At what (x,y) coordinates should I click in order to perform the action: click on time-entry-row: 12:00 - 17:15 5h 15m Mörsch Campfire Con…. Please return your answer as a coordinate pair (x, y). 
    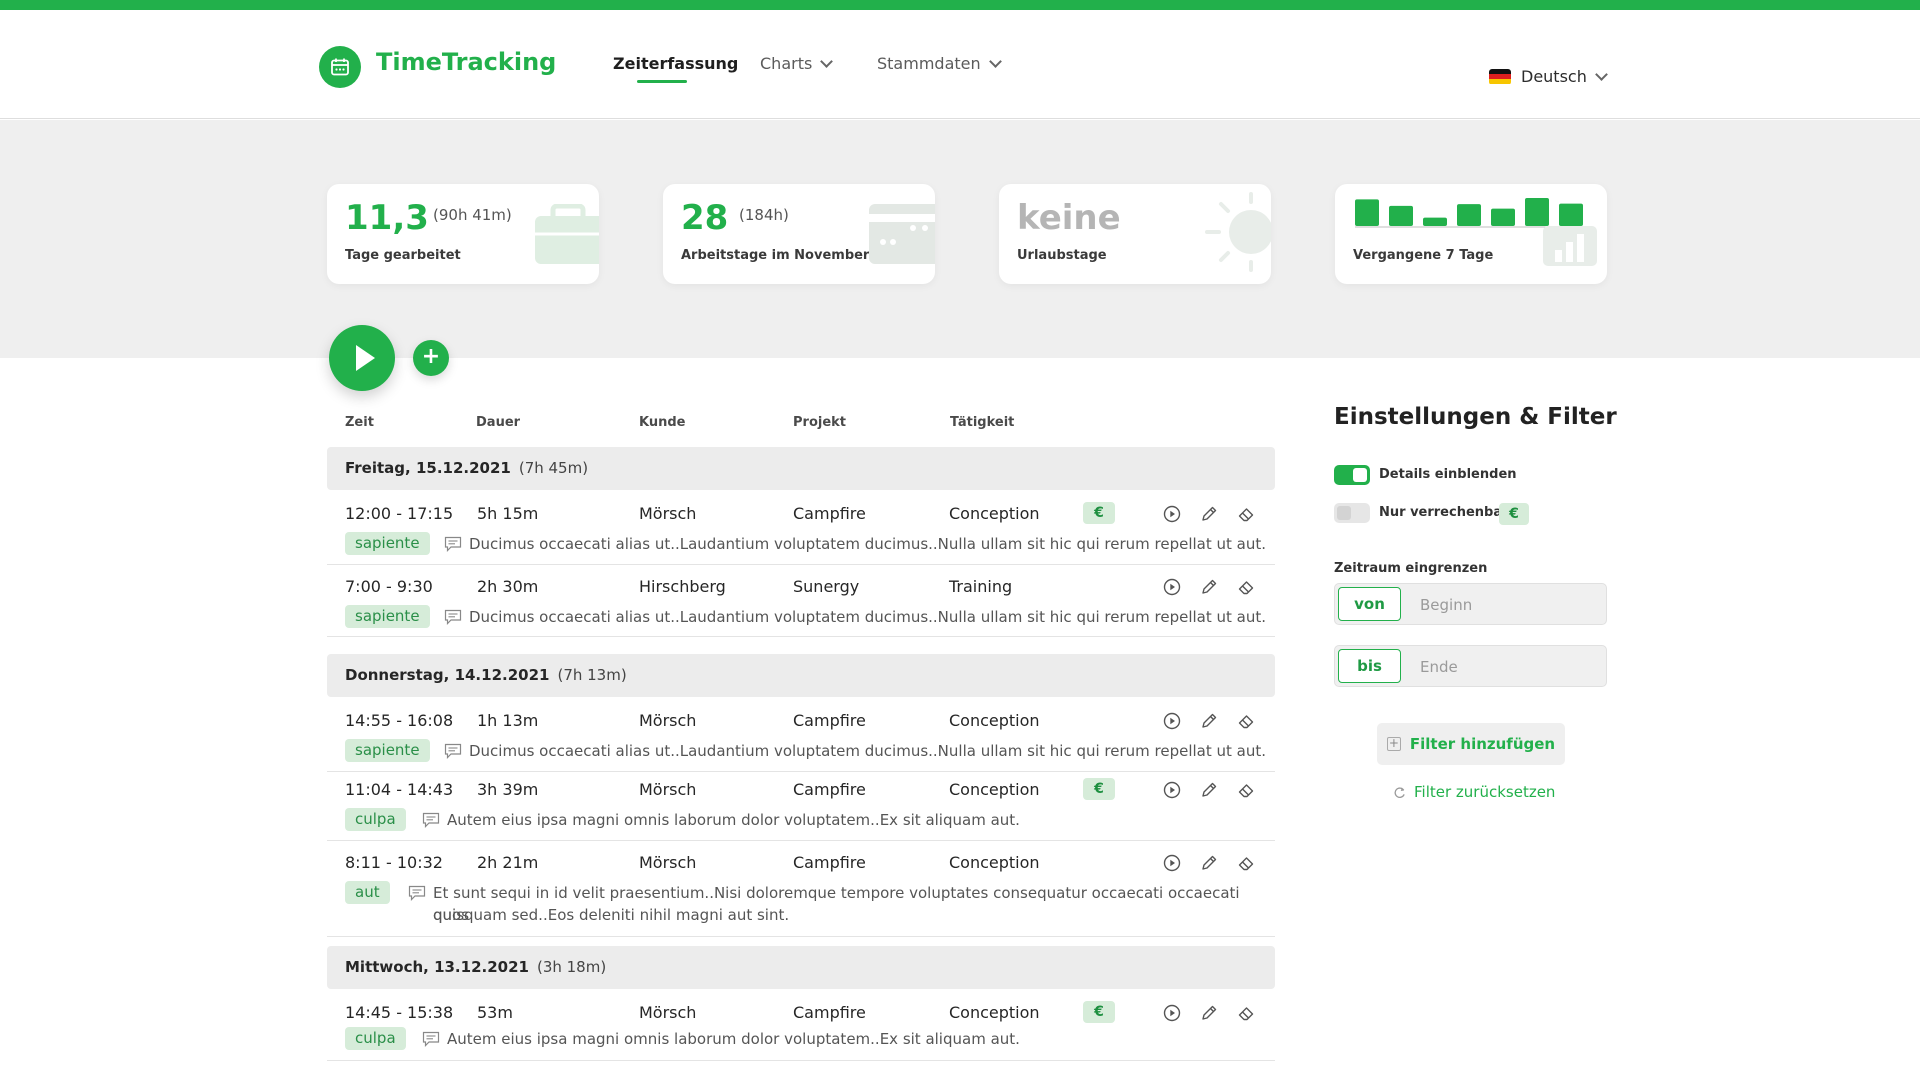
    Looking at the image, I should click on (801, 528).